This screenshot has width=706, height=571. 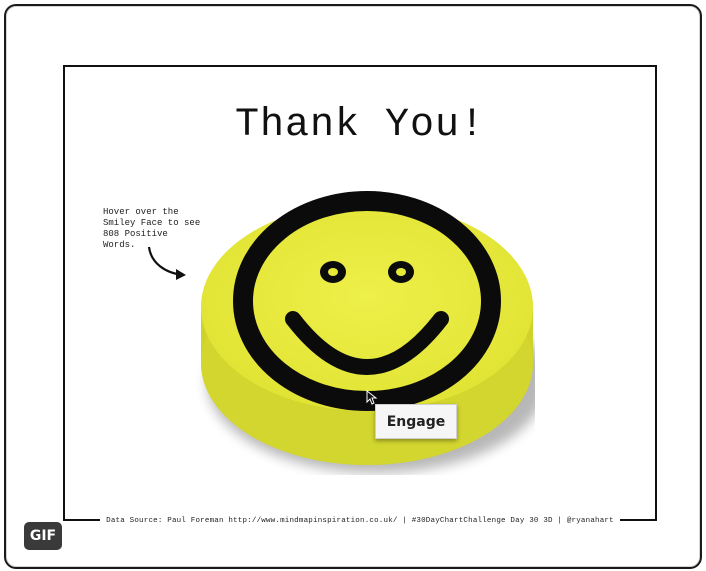 I want to click on curved-arrow-icon, so click(x=166, y=263).